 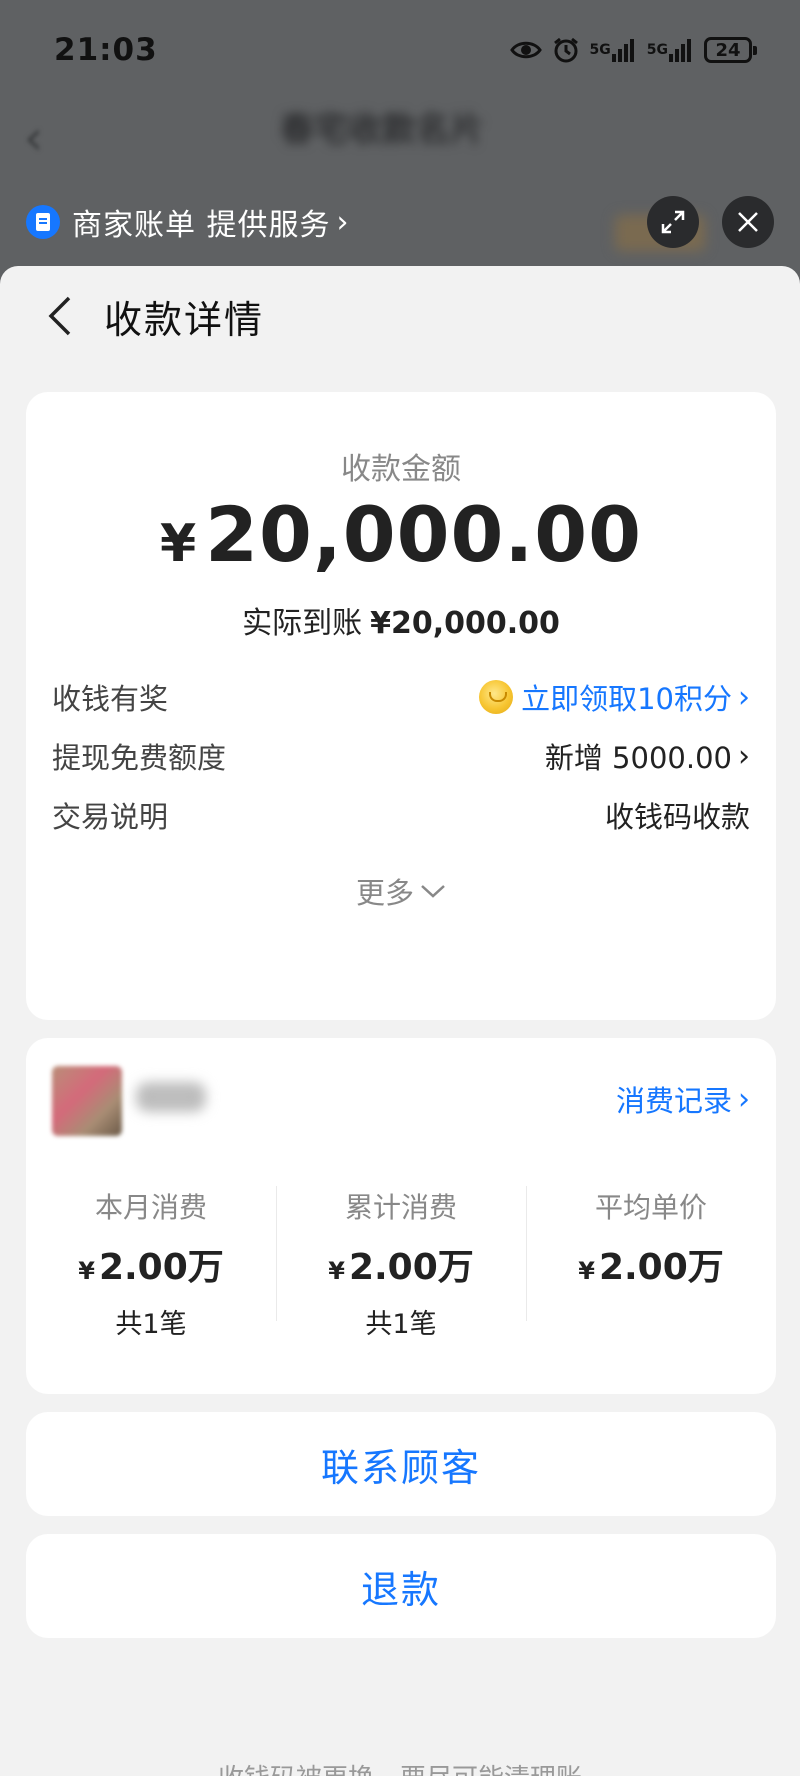 What do you see at coordinates (171, 1097) in the screenshot?
I see `customer-name` at bounding box center [171, 1097].